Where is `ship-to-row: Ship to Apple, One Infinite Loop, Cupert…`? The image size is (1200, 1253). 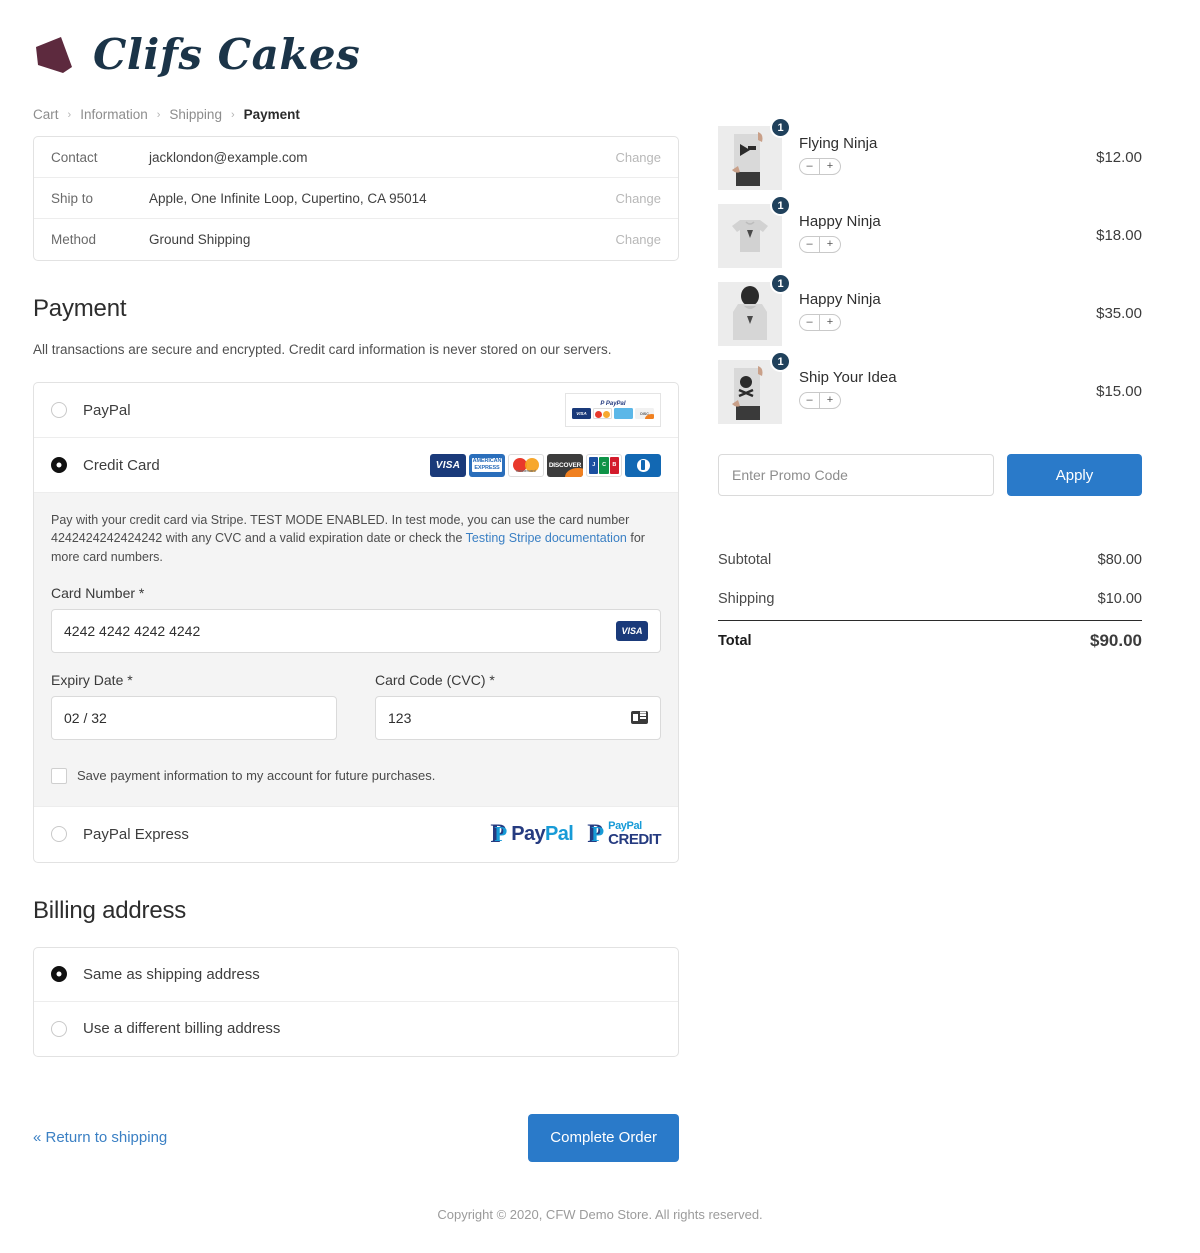
ship-to-row: Ship to Apple, One Infinite Loop, Cupert… is located at coordinates (356, 198).